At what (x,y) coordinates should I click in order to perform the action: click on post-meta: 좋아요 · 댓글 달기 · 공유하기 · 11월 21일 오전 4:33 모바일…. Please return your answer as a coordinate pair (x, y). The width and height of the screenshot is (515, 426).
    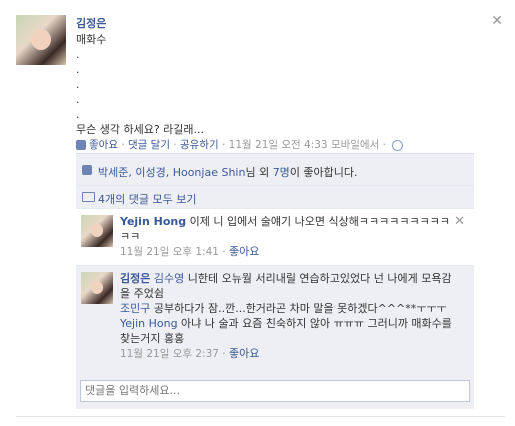
    Looking at the image, I should click on (240, 144).